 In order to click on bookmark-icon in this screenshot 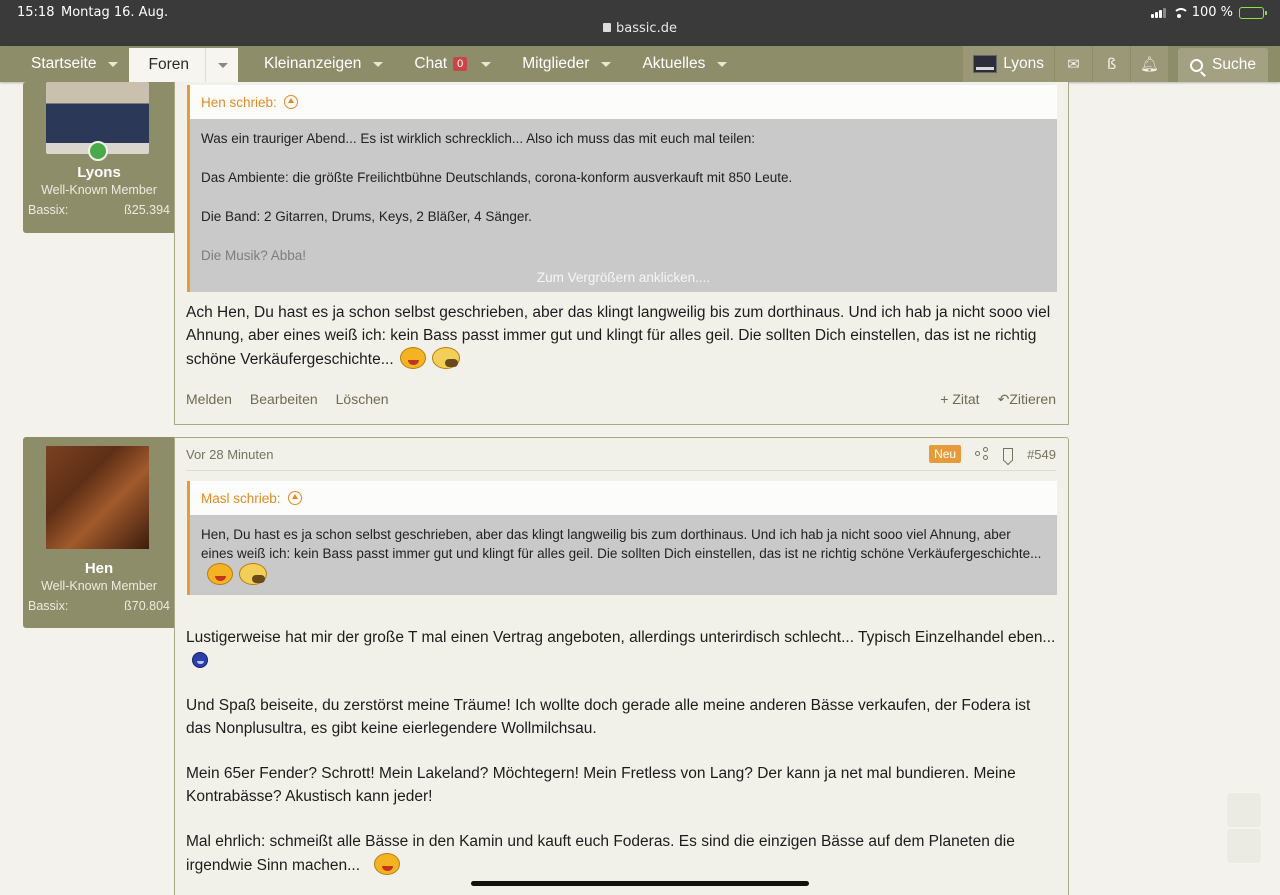, I will do `click(1008, 454)`.